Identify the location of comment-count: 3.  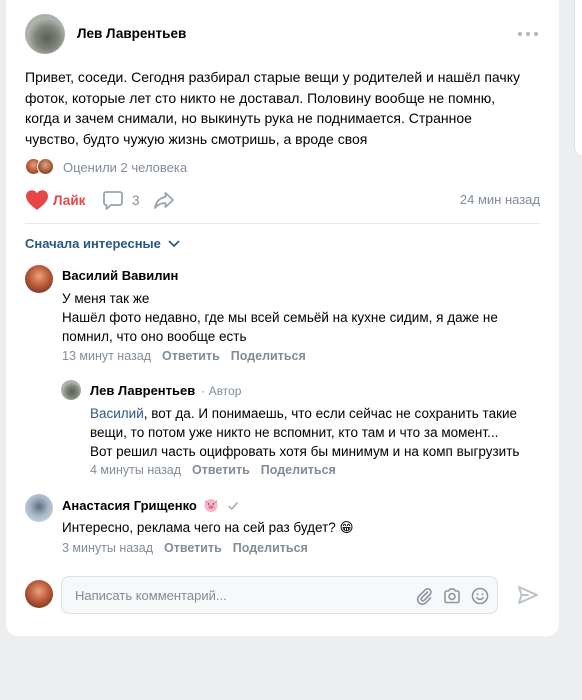
(136, 200).